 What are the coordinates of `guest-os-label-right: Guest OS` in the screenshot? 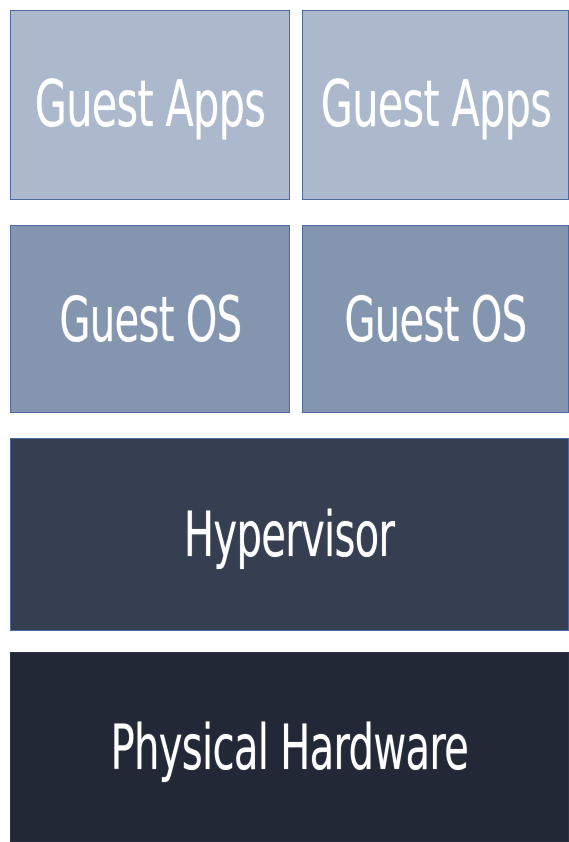 It's located at (435, 319).